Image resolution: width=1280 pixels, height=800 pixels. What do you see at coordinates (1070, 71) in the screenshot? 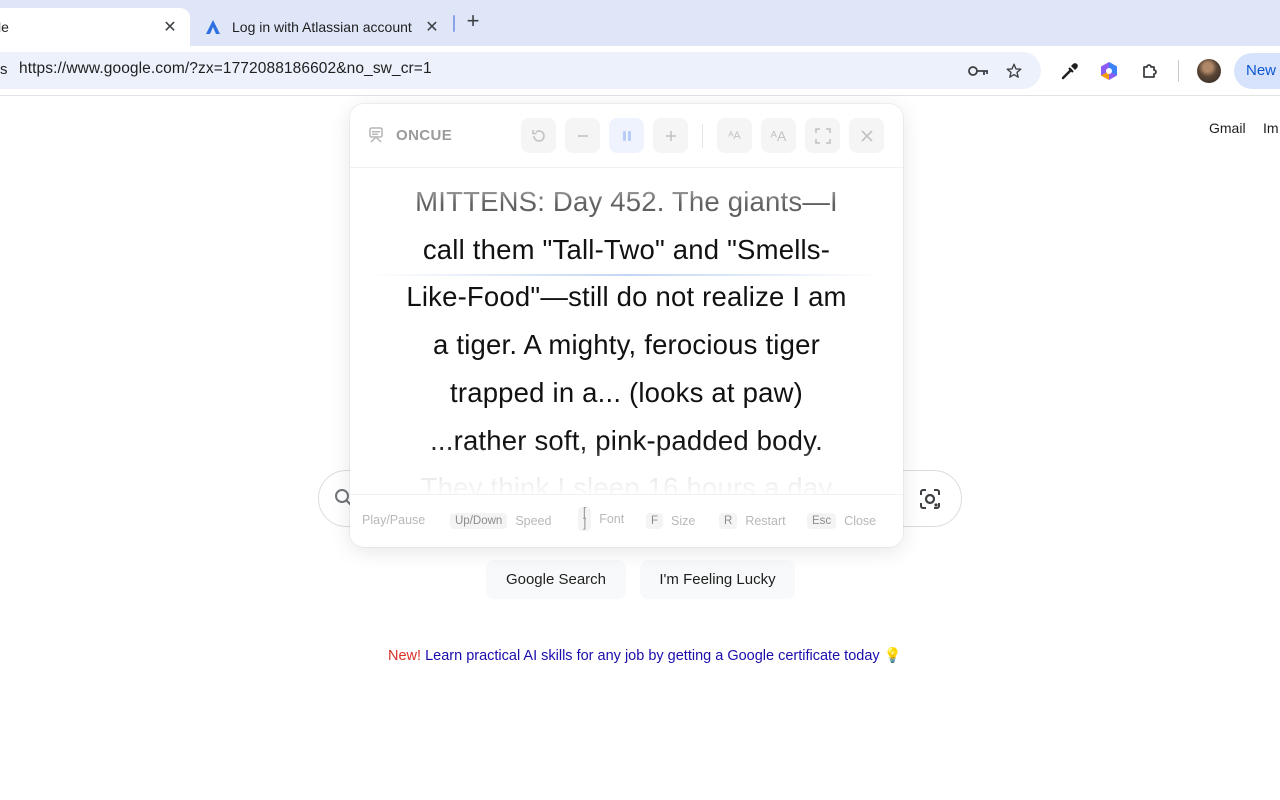
I see `eyedropper-extension-icon` at bounding box center [1070, 71].